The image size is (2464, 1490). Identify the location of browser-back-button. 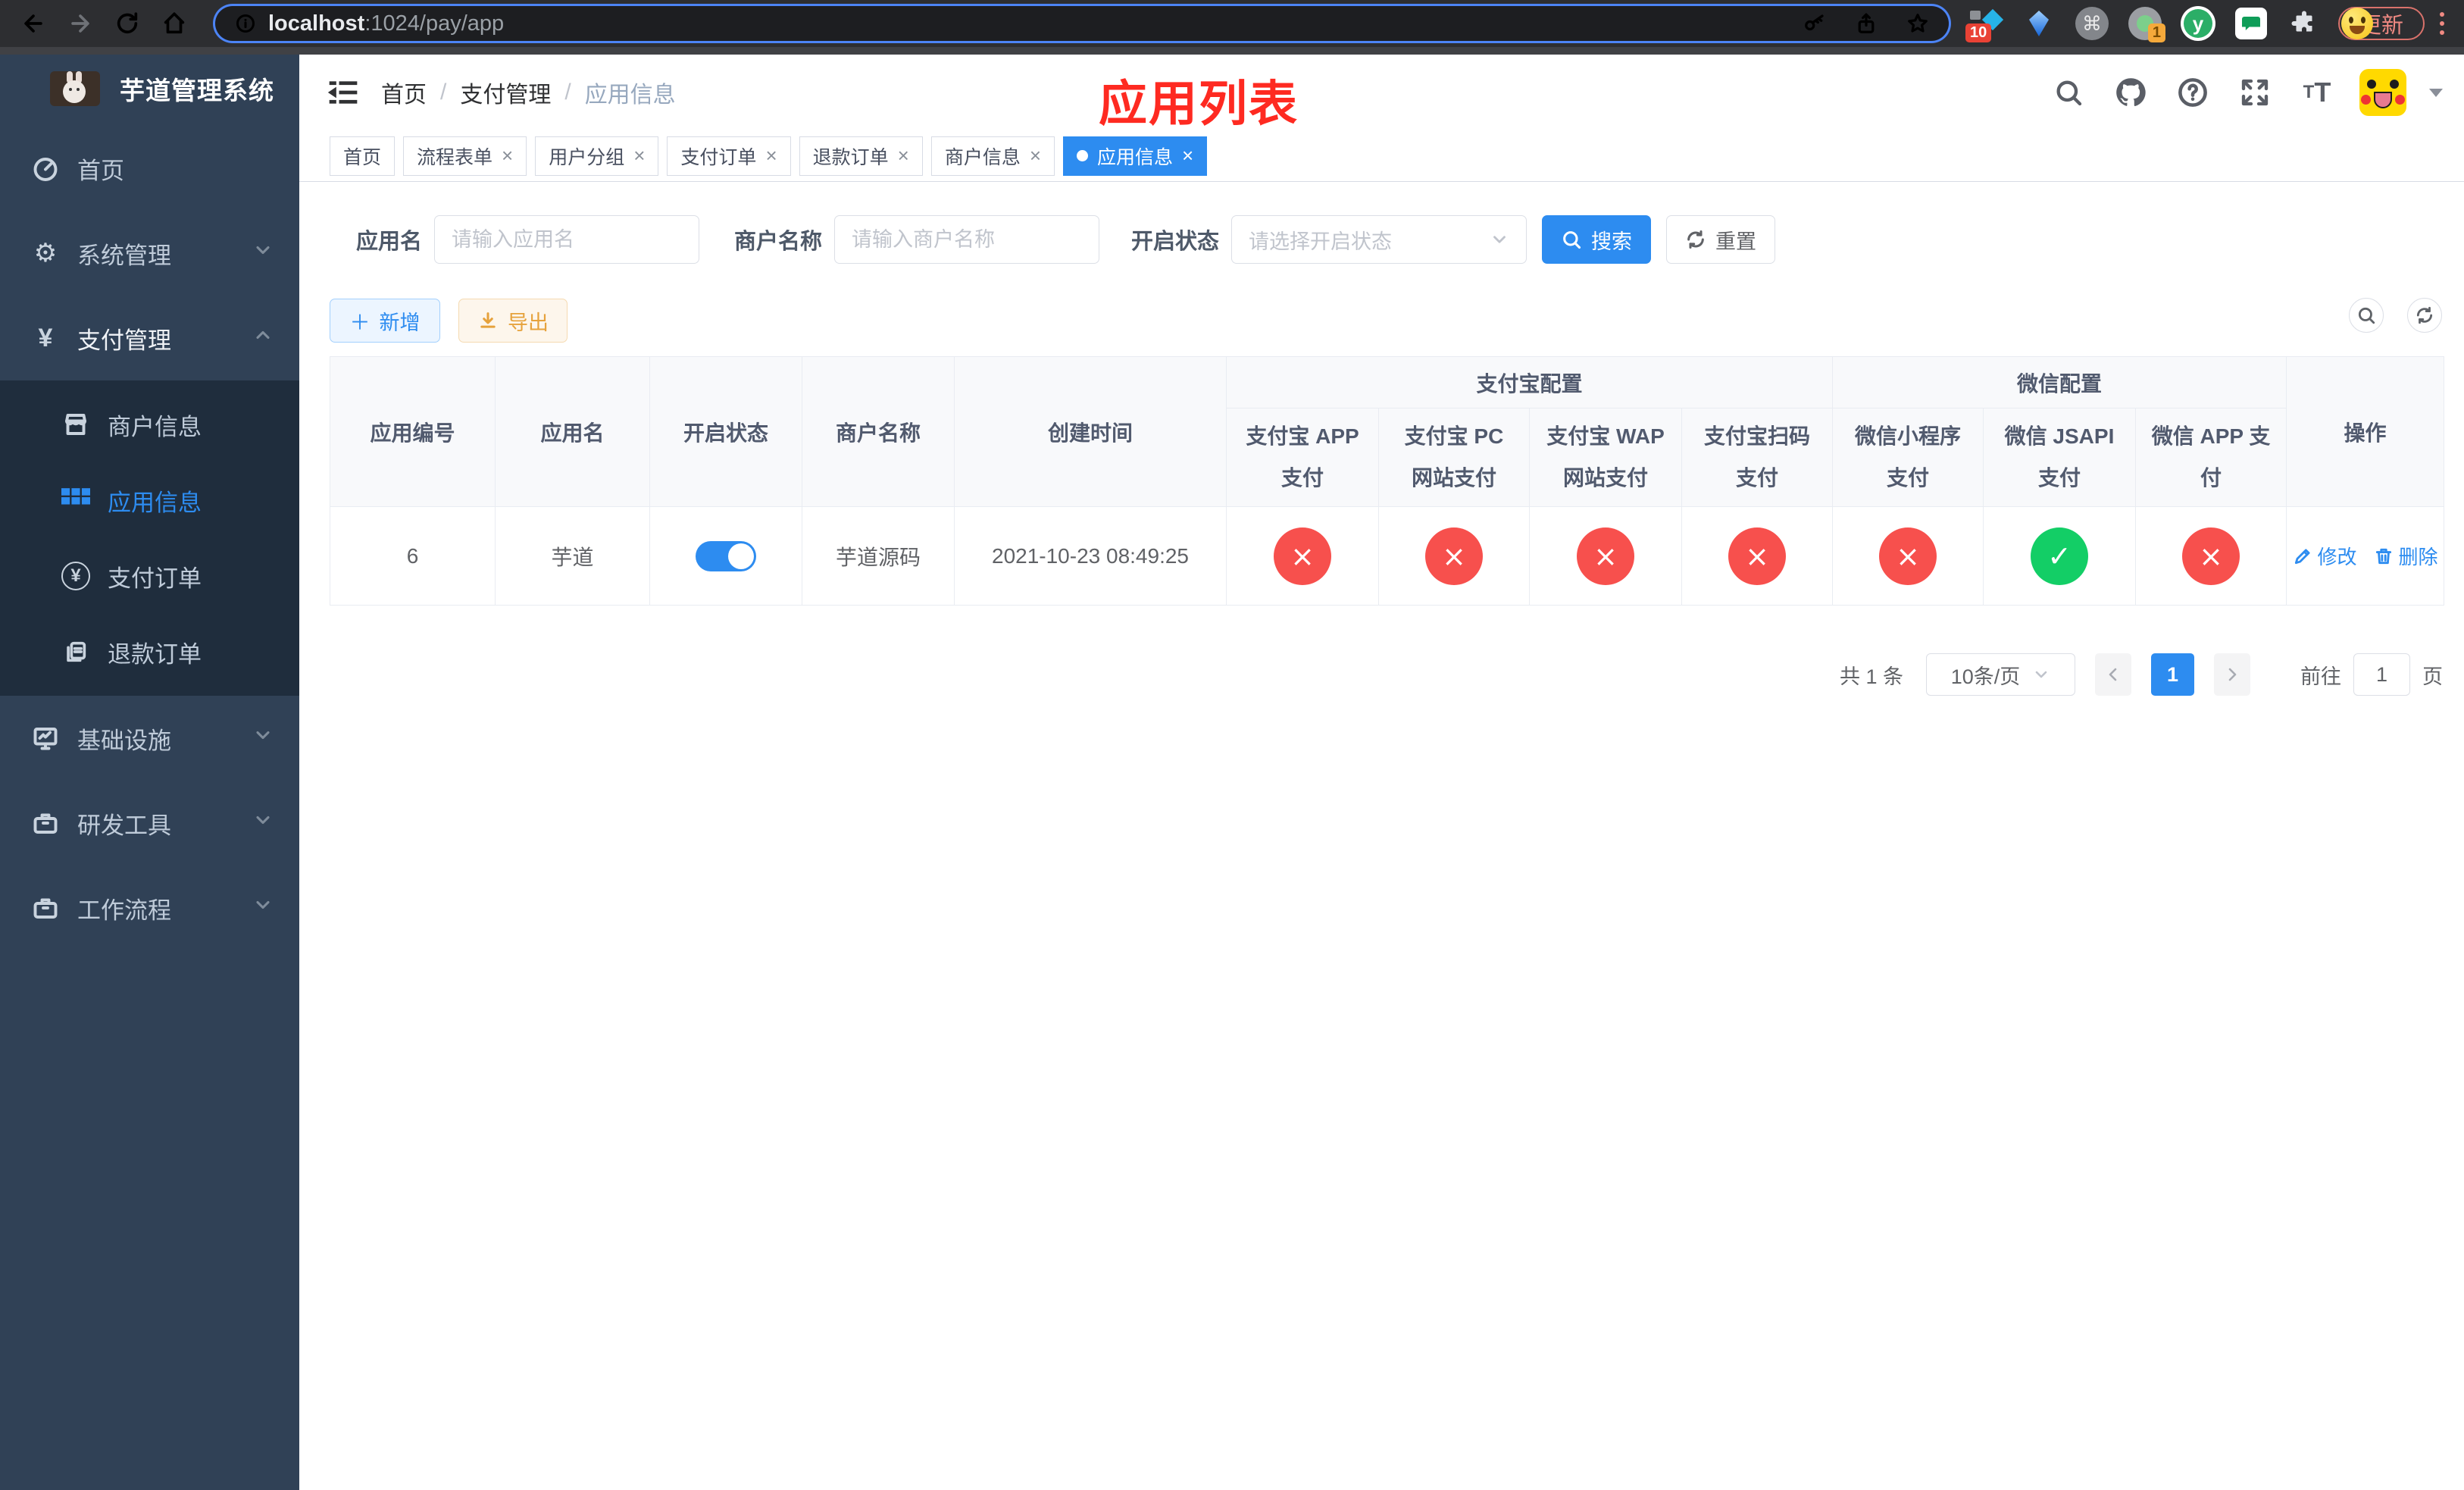
(33, 23).